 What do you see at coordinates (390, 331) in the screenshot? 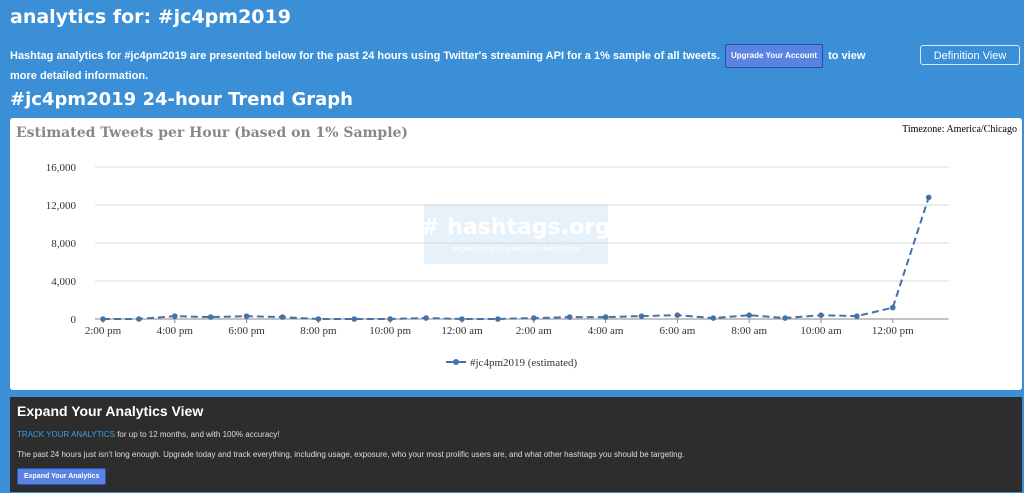
I see `x-tick-label: 10:00 pm` at bounding box center [390, 331].